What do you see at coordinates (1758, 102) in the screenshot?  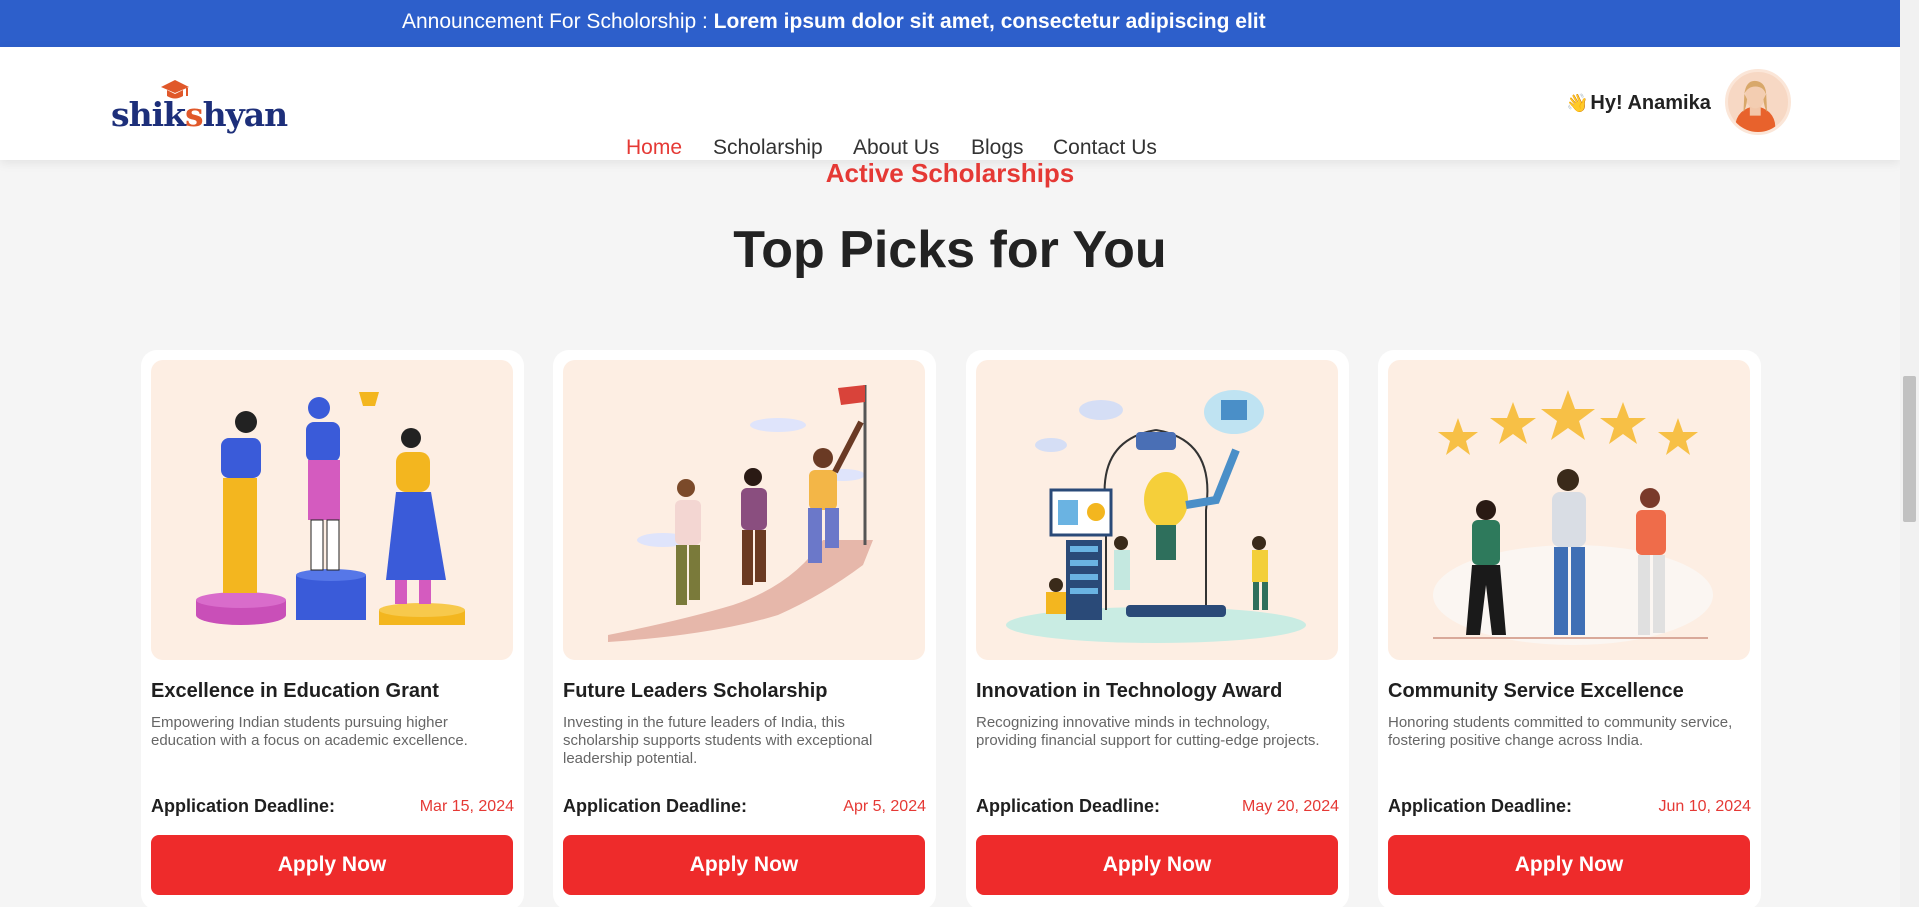 I see `avatar` at bounding box center [1758, 102].